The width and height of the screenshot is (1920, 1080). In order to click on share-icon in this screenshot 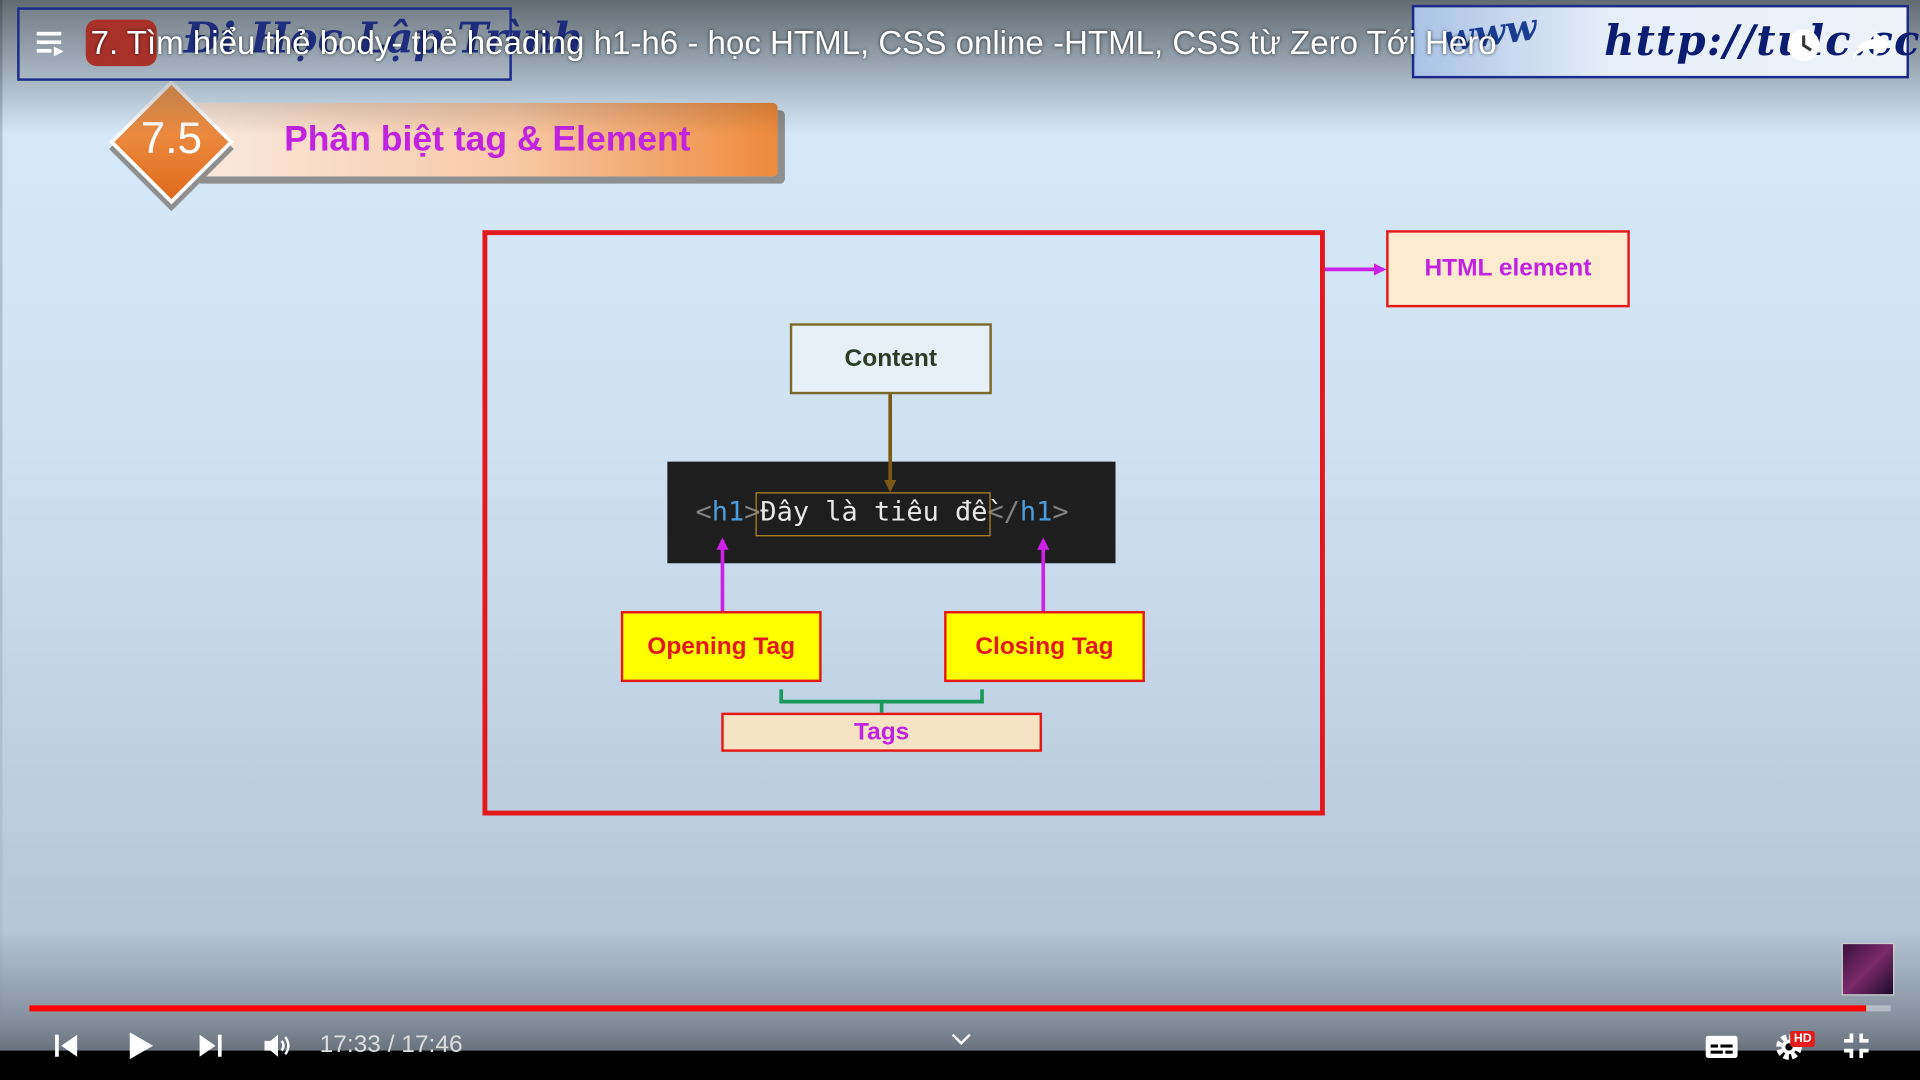, I will do `click(1870, 45)`.